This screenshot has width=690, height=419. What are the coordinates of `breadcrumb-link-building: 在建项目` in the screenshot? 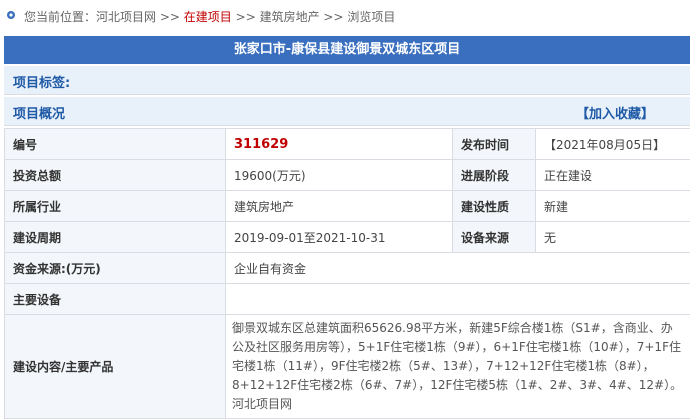 It's located at (208, 17).